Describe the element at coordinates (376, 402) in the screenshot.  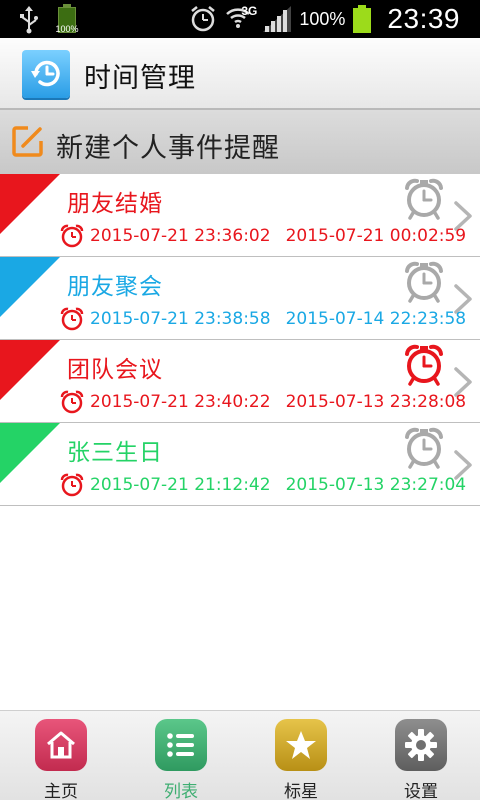
I see `event-remind-time: 2015-07-13 23:28:08` at that location.